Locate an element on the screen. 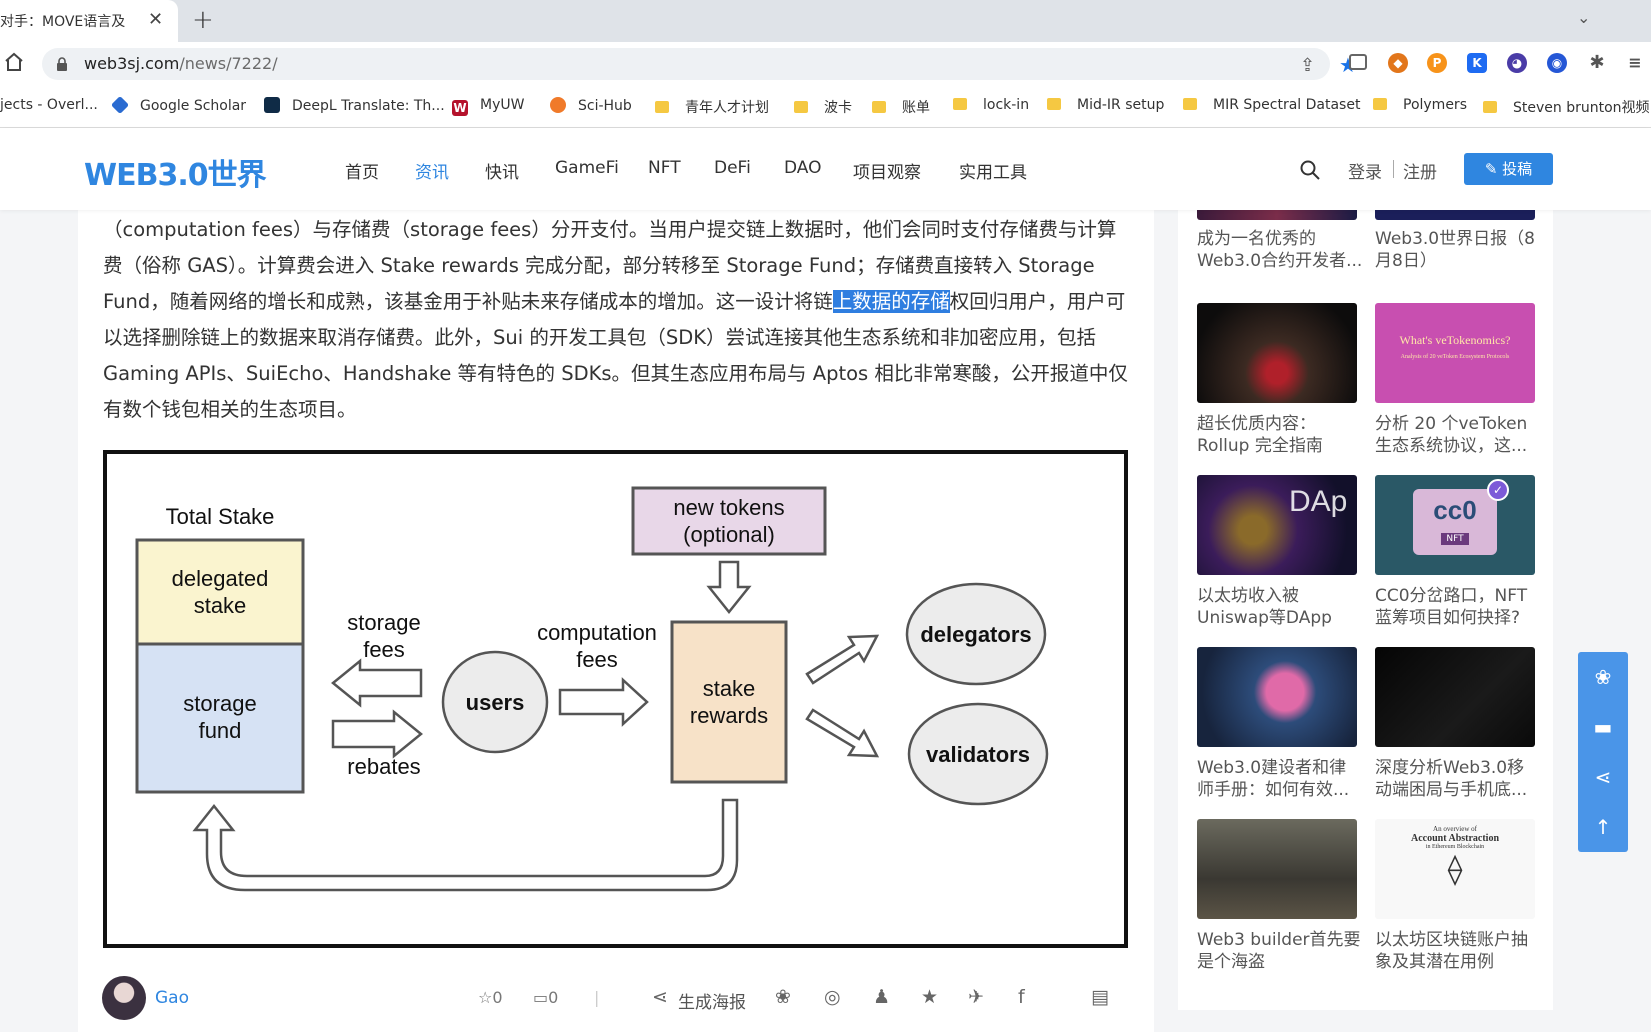 Image resolution: width=1651 pixels, height=1032 pixels. nav-projects: 项目观察 is located at coordinates (887, 170).